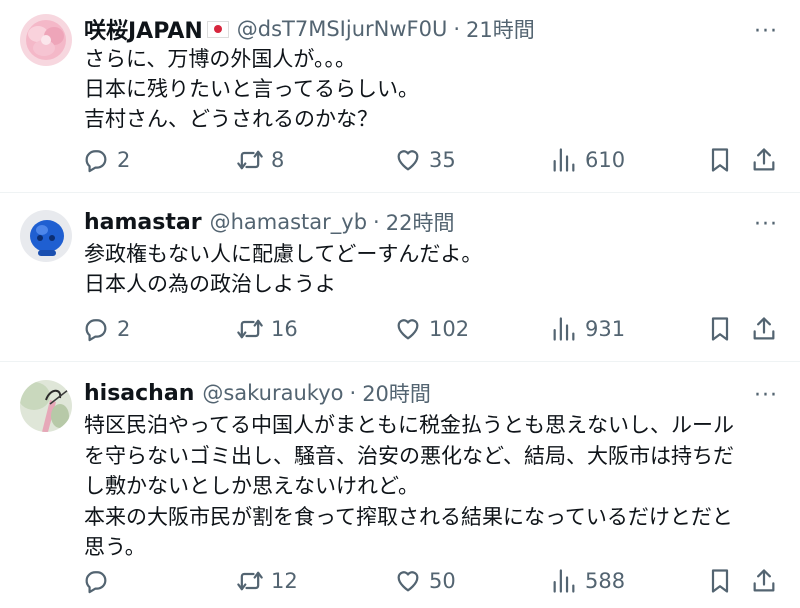 Image resolution: width=800 pixels, height=608 pixels. What do you see at coordinates (442, 160) in the screenshot?
I see `like-count: 35` at bounding box center [442, 160].